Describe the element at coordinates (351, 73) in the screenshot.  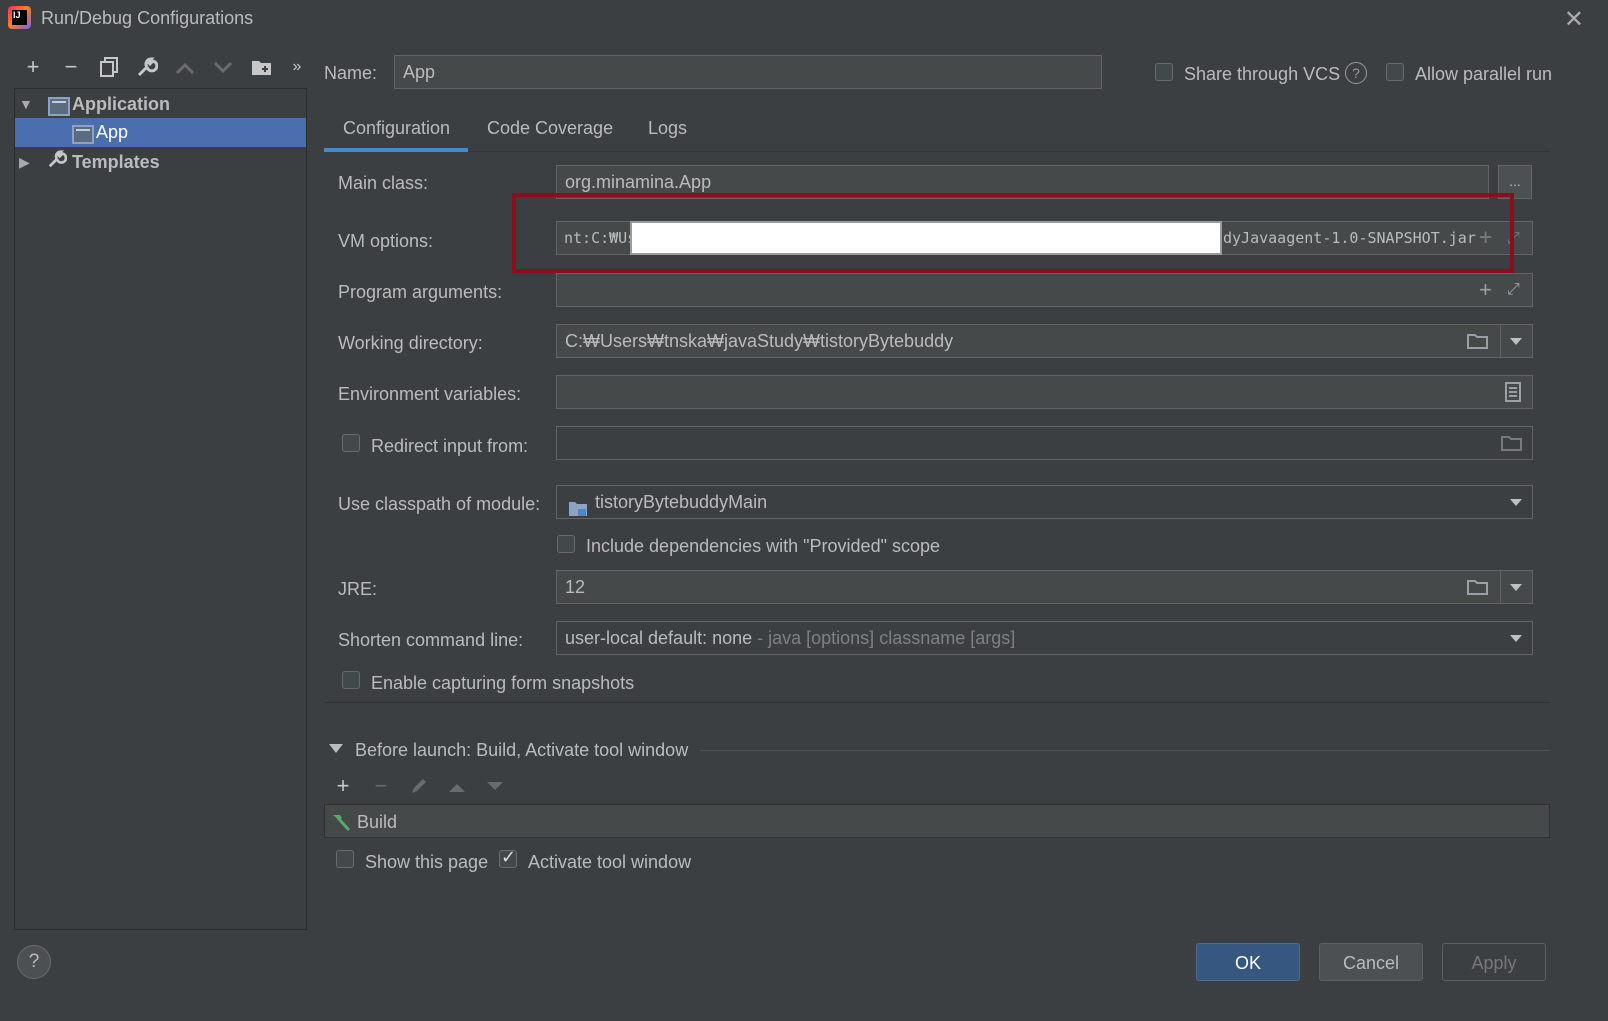
I see `name-label: Name:` at that location.